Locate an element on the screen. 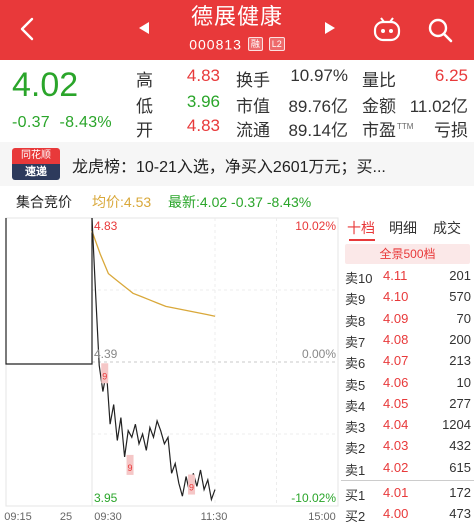  level-price: 4.07 is located at coordinates (396, 361).